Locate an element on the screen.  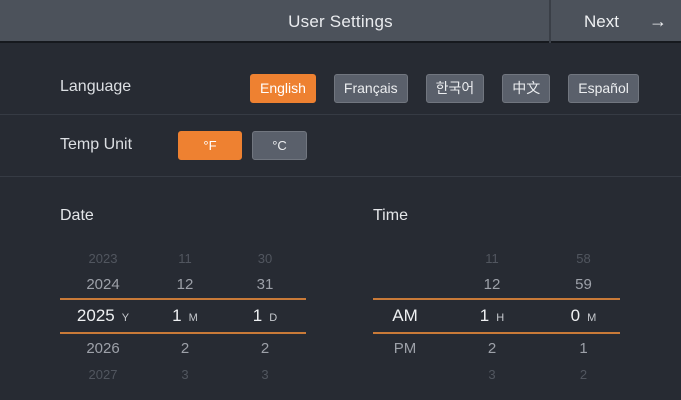
time-hour-value: 11 is located at coordinates (492, 258).